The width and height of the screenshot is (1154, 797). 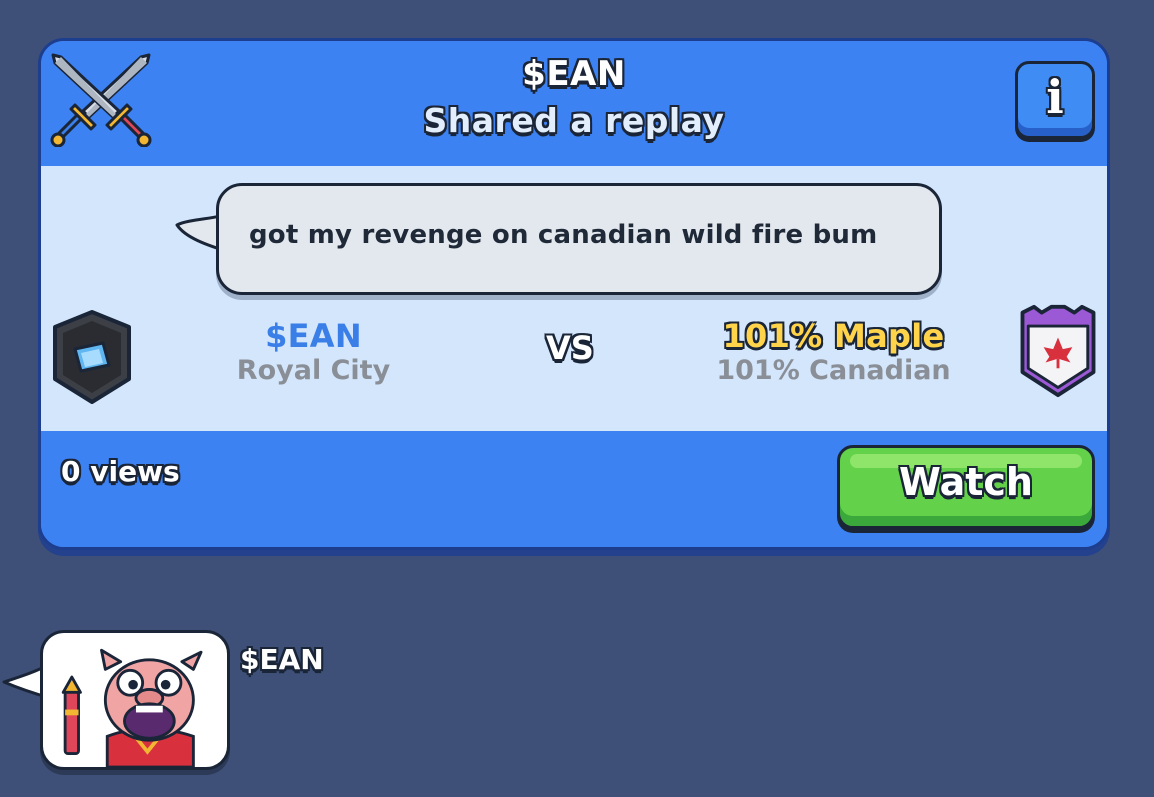 I want to click on right-player: 101% Maple 101% Canadian, so click(x=833, y=352).